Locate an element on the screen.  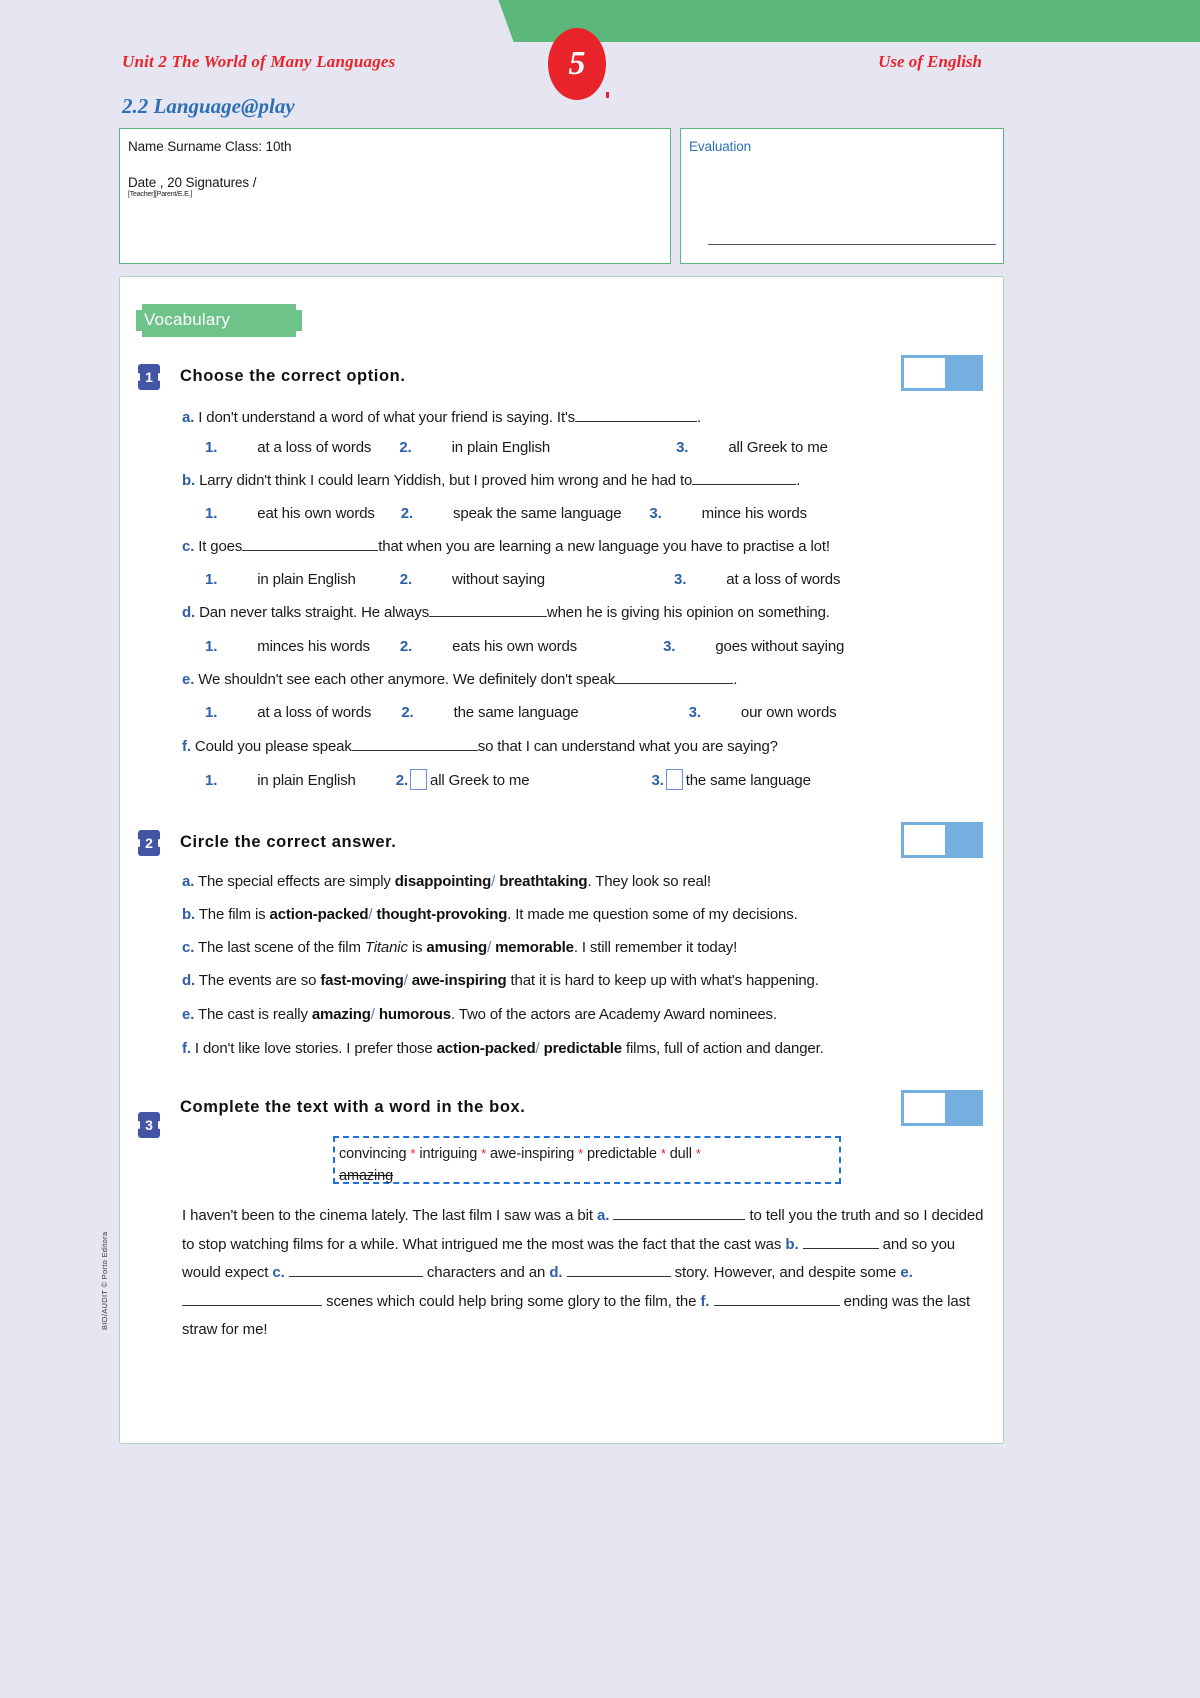
q2a-choice2: breathtaking is located at coordinates (543, 881).